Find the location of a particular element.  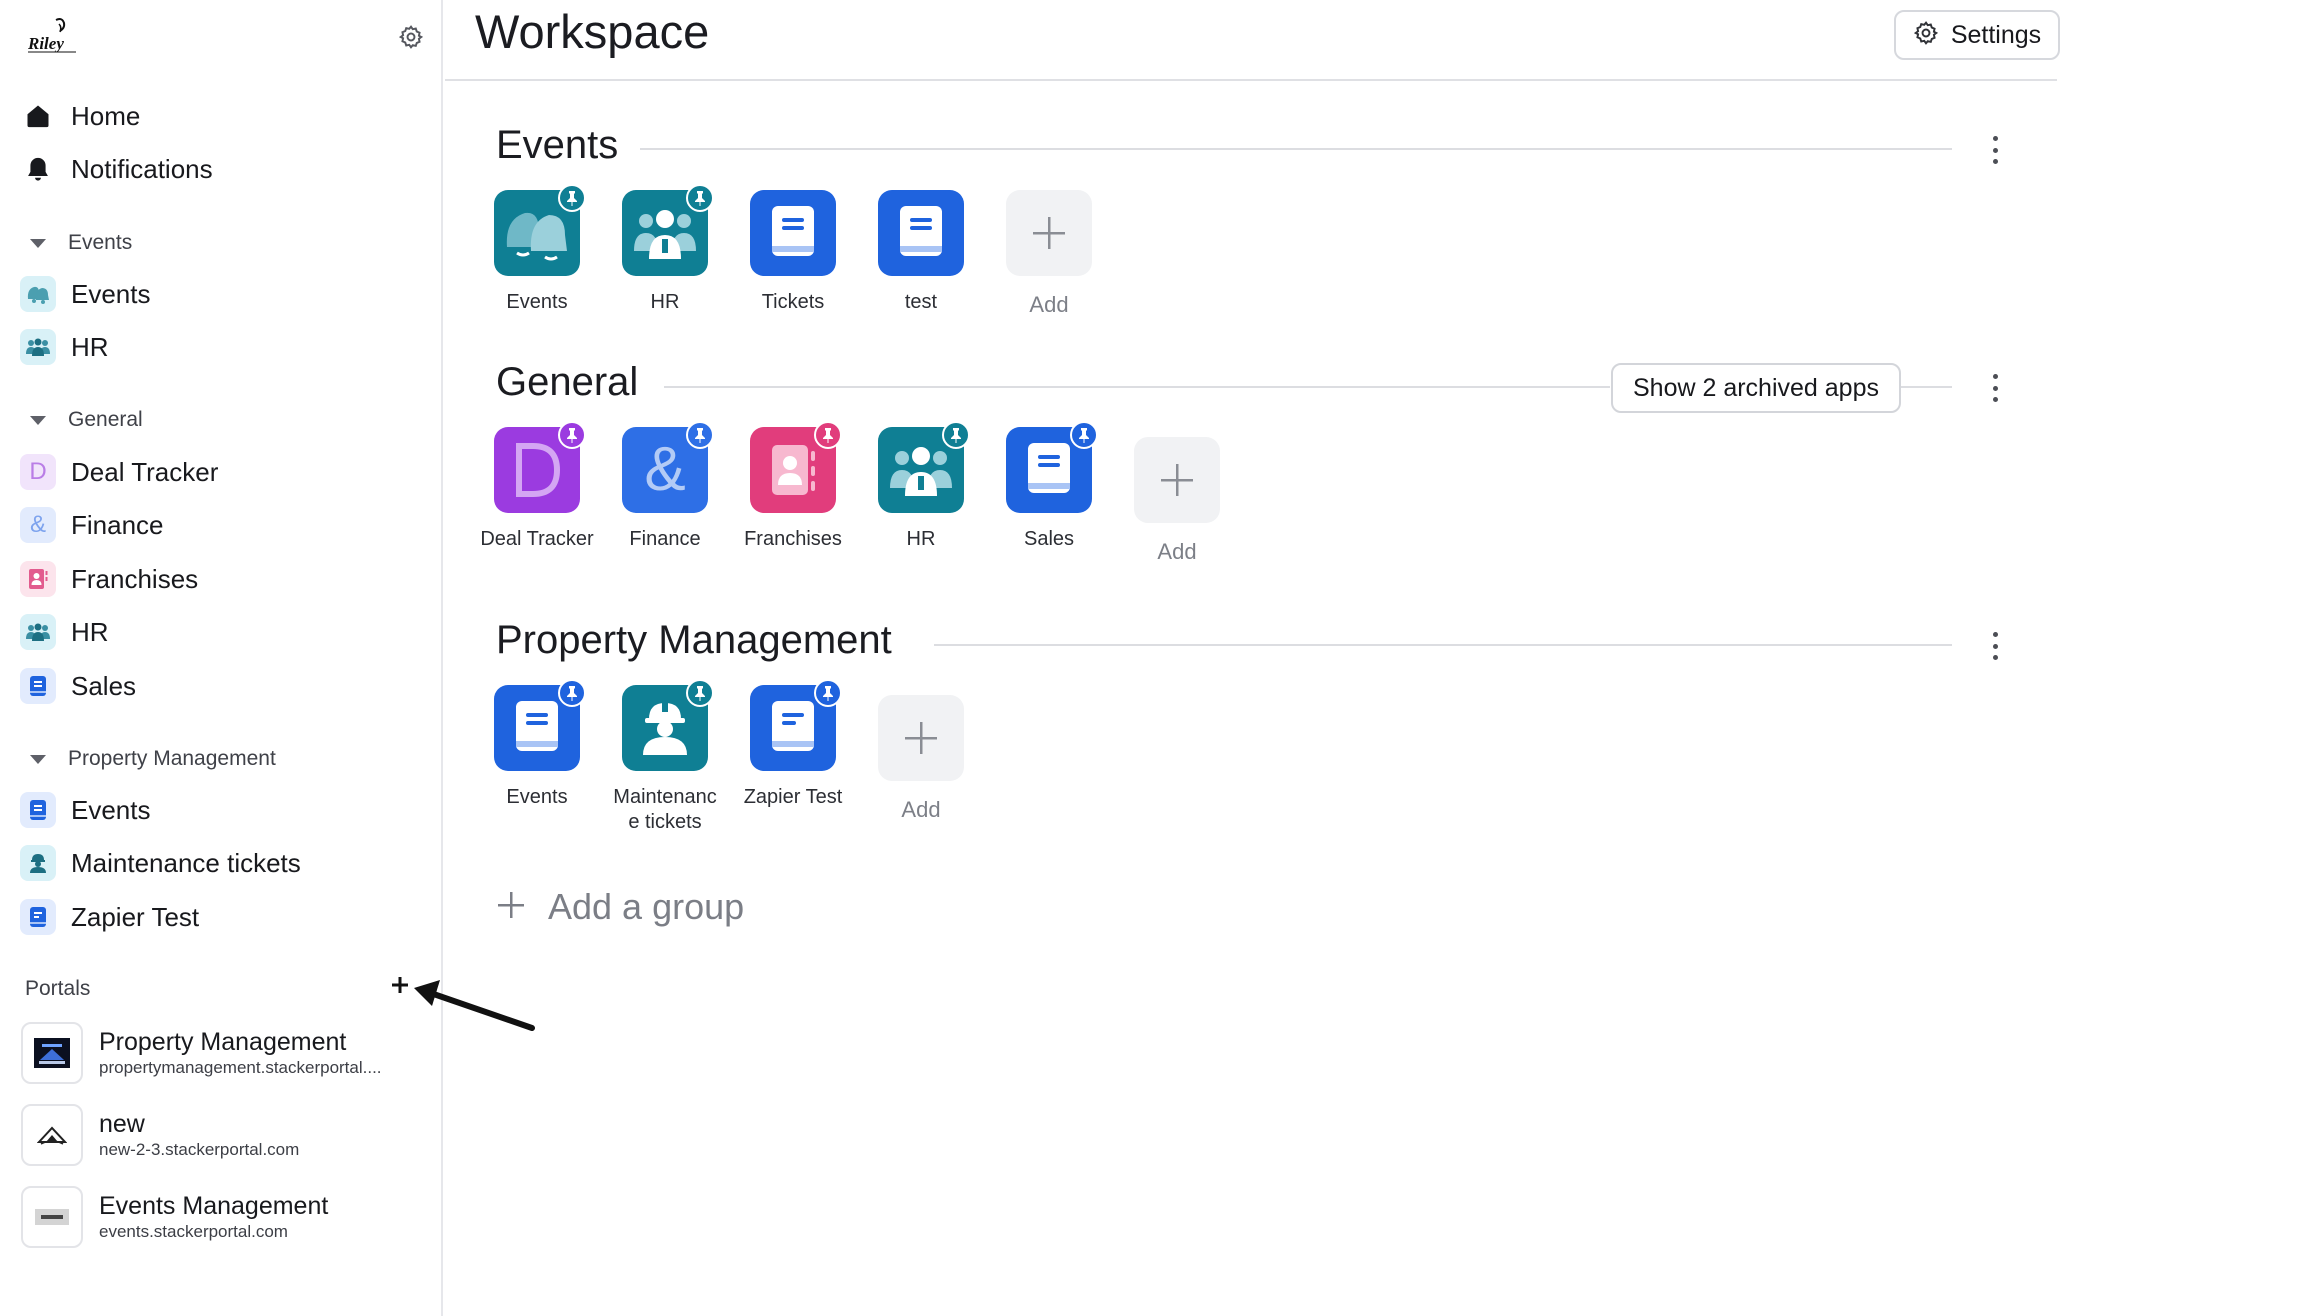

svg-text: Riley is located at coordinates (45, 43).